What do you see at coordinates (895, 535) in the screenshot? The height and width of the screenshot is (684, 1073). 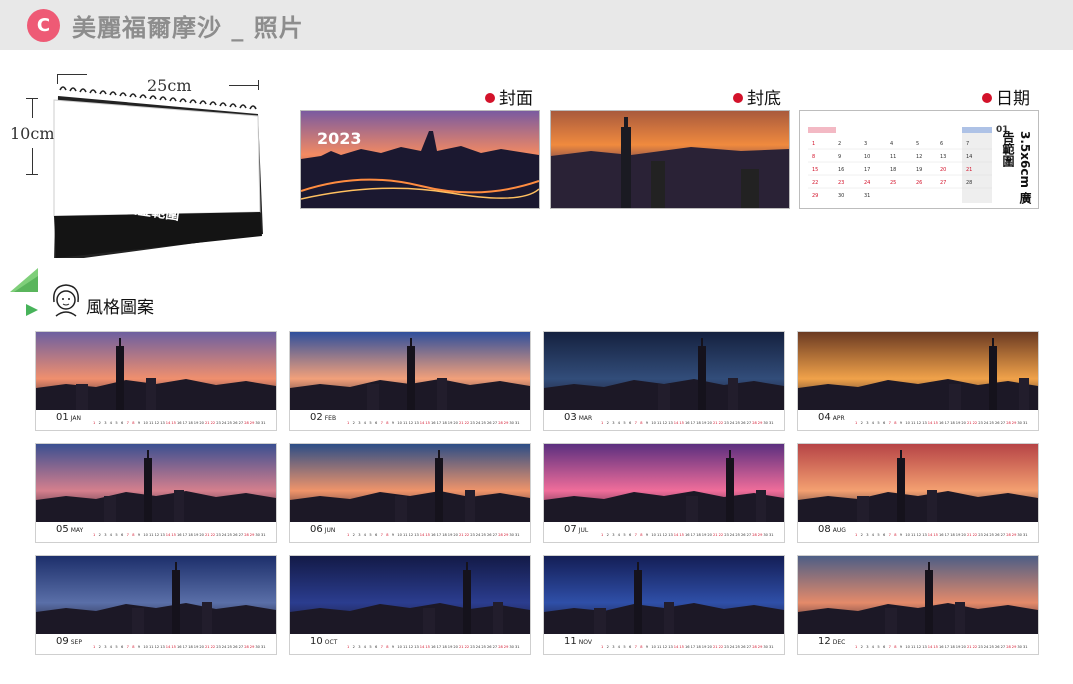 I see `svg-text: 8` at bounding box center [895, 535].